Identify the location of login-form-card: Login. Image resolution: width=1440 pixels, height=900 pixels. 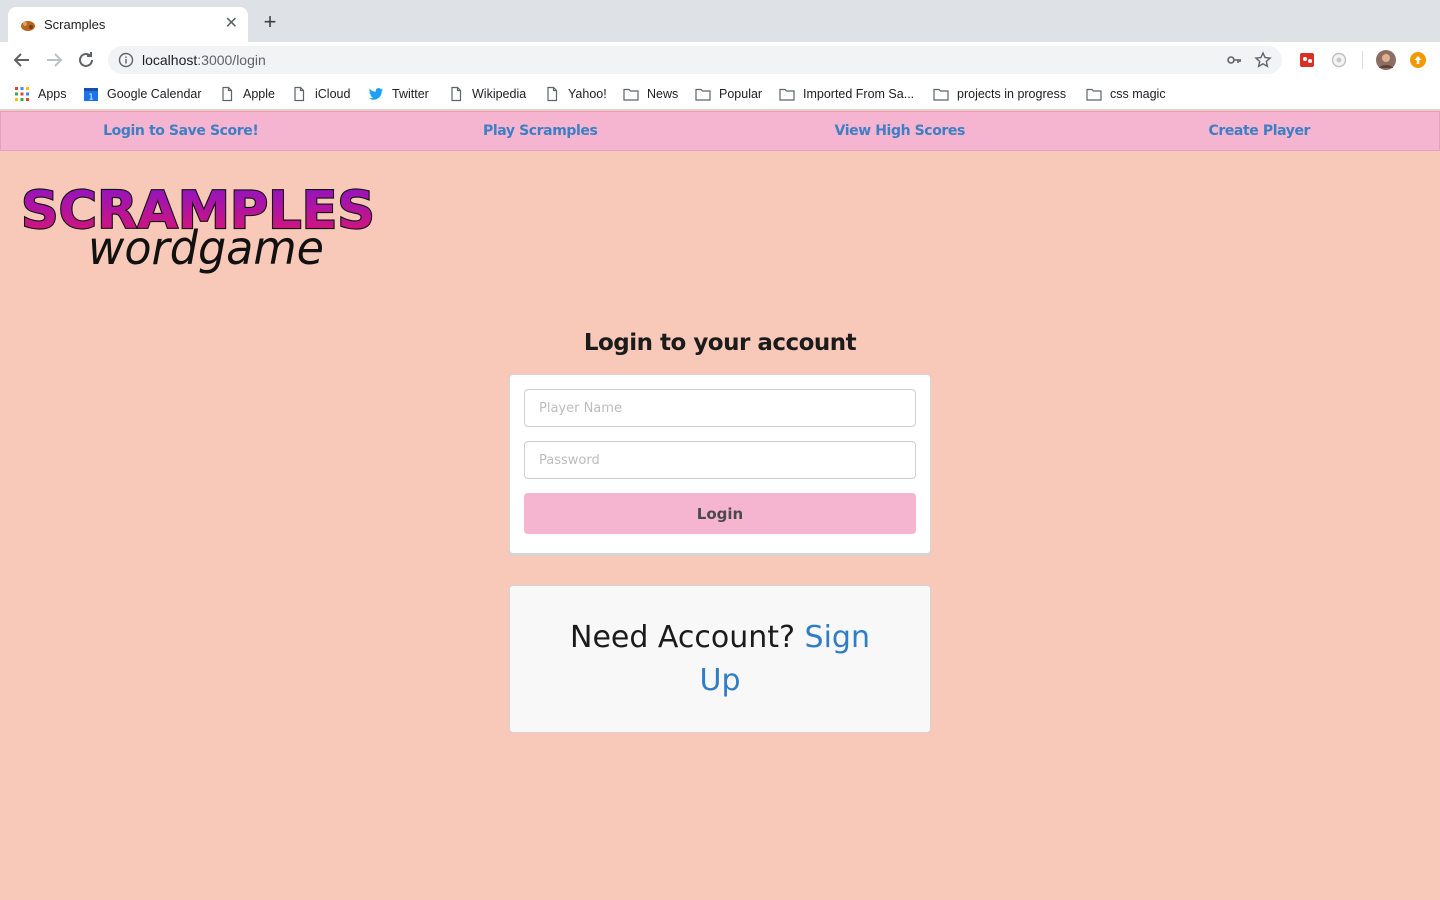
(720, 464).